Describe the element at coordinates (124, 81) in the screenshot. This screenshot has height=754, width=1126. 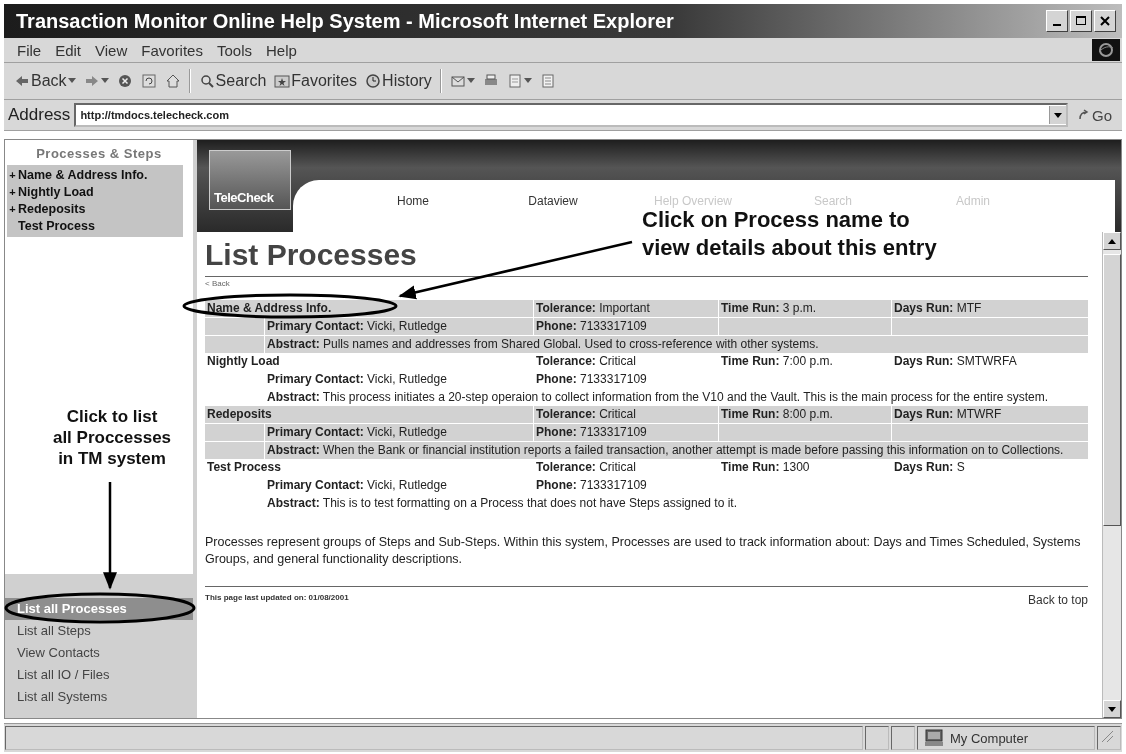
I see `stop-icon` at that location.